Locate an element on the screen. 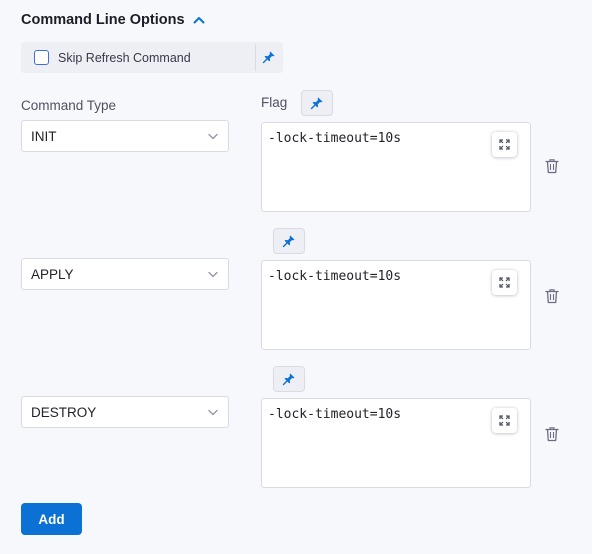 This screenshot has width=592, height=554. command-type-select: APPLY is located at coordinates (125, 274).